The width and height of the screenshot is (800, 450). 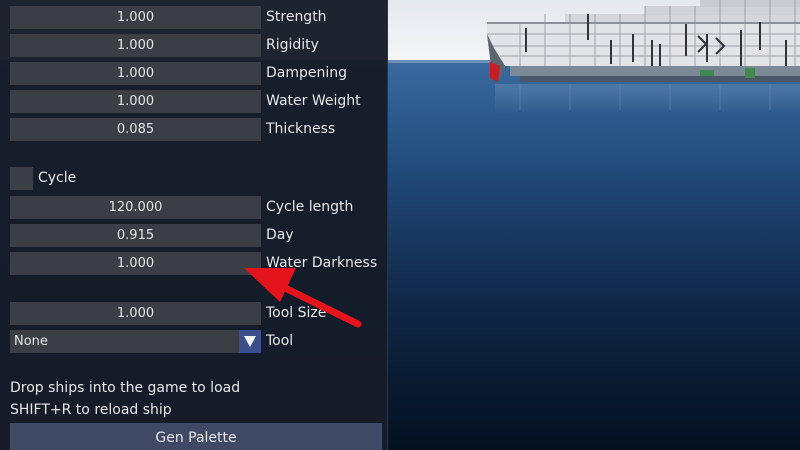 I want to click on gen-palette-button: Gen Palette, so click(x=196, y=436).